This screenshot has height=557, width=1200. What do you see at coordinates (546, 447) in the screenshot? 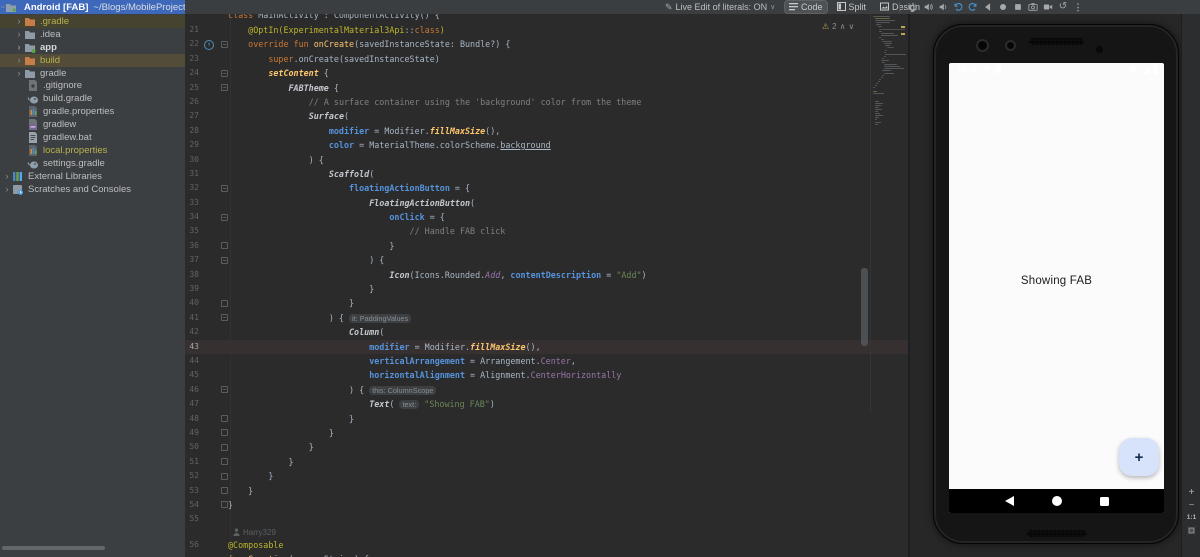
I see `code-line-50: 50 }` at bounding box center [546, 447].